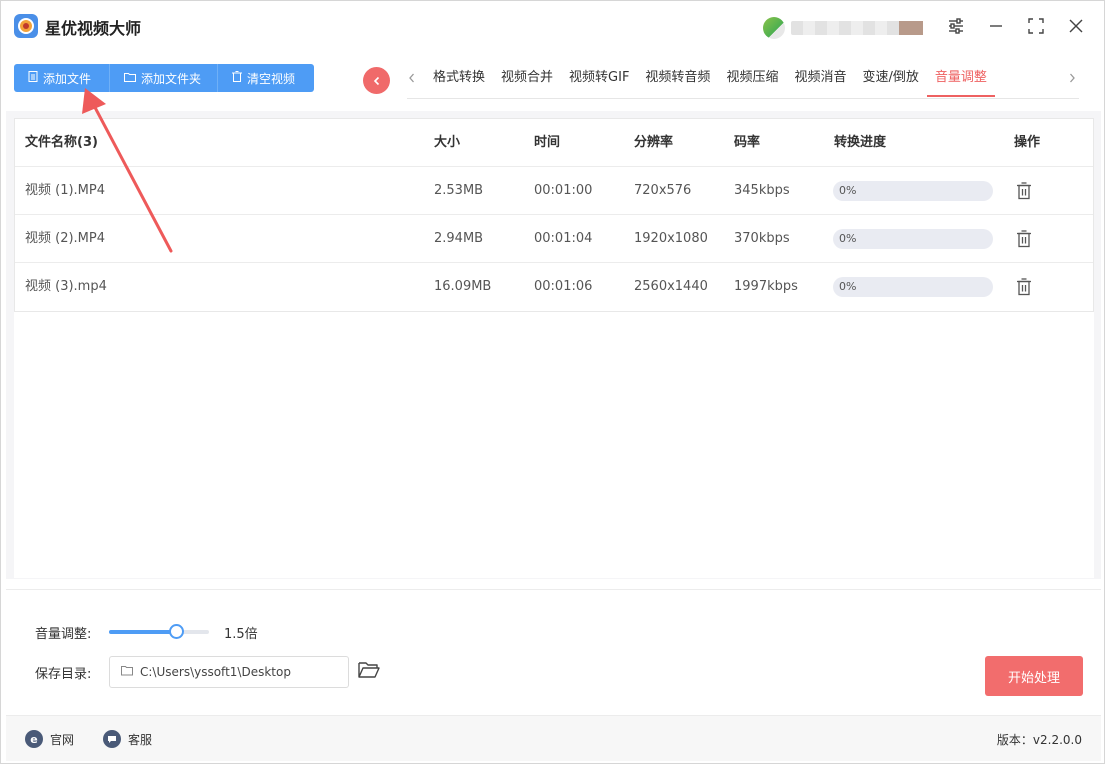  Describe the element at coordinates (1039, 740) in the screenshot. I see `version-text: 版本：v2.2.0.0` at that location.